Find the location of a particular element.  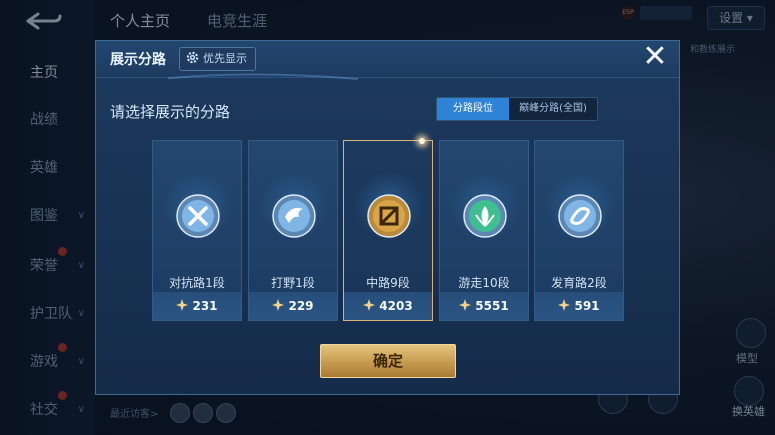

lane-points: 591 is located at coordinates (579, 306).